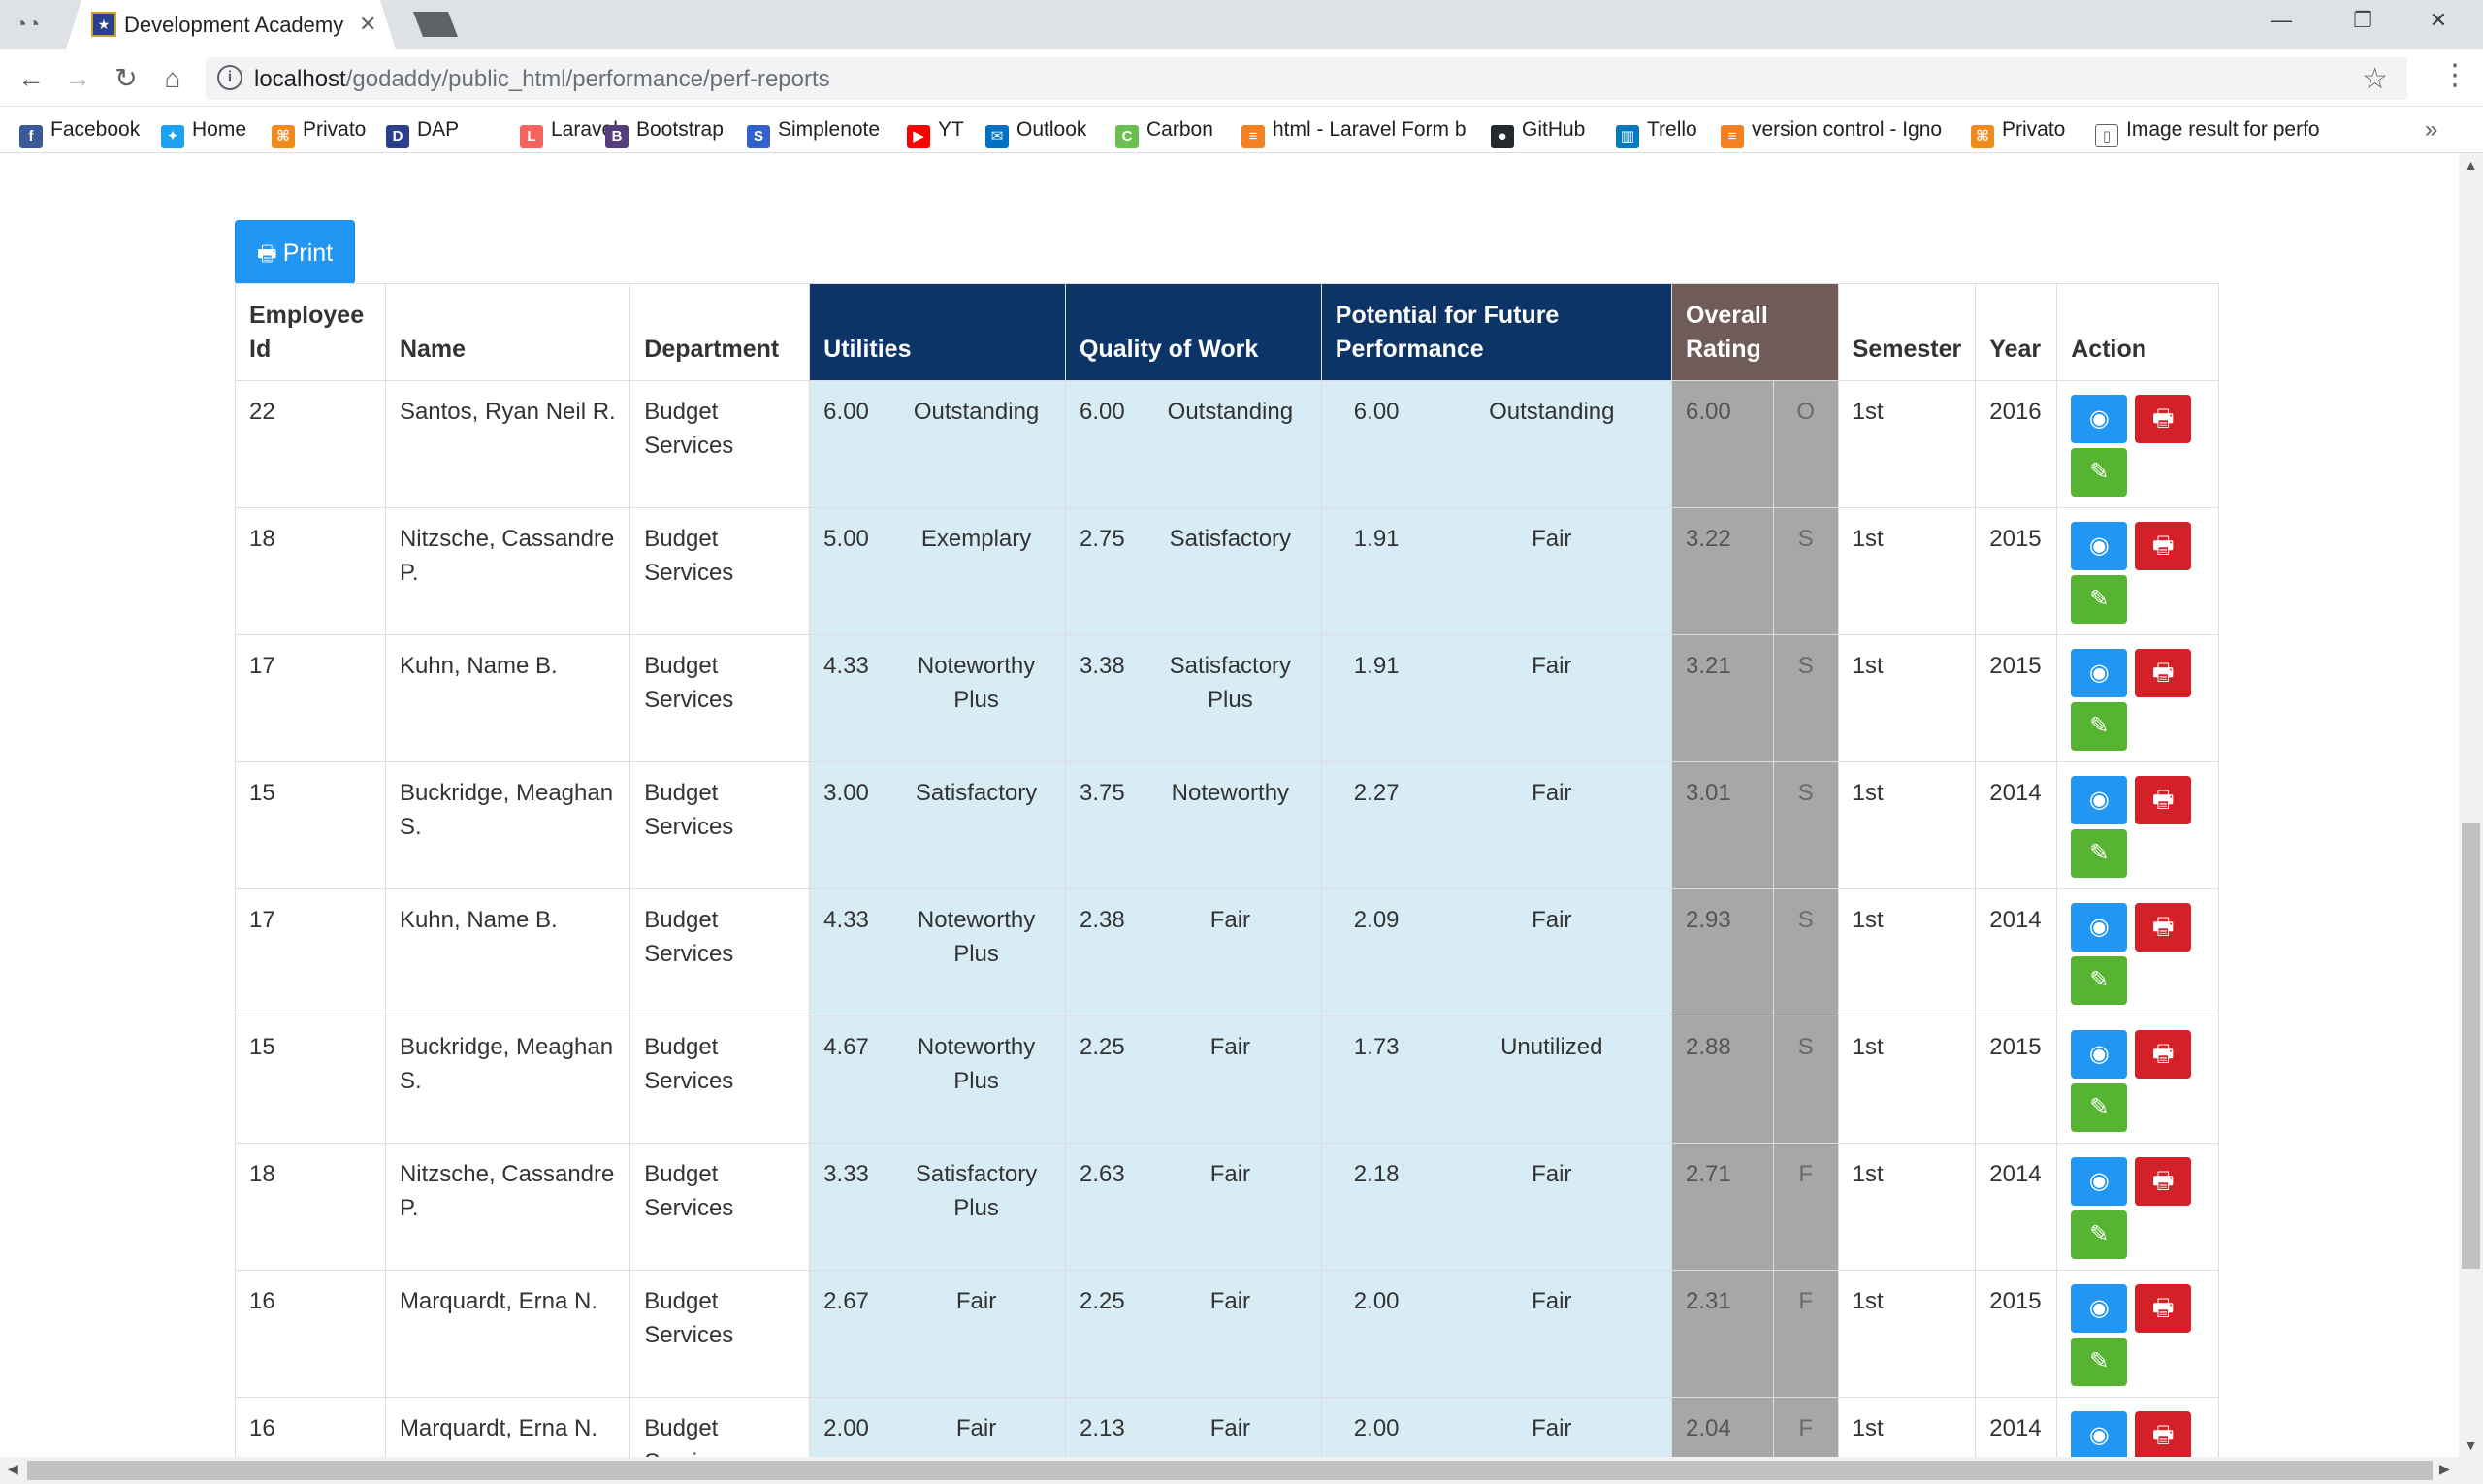  I want to click on vertical-scrollbar: ▲ ▼, so click(2471, 805).